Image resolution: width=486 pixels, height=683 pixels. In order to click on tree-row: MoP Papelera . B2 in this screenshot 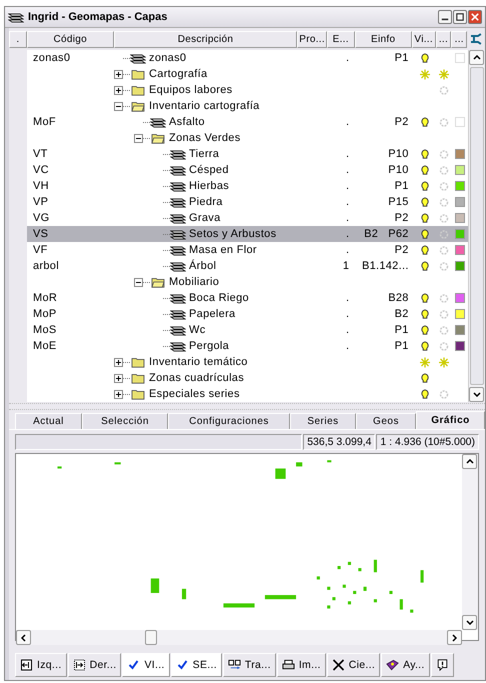, I will do `click(247, 314)`.